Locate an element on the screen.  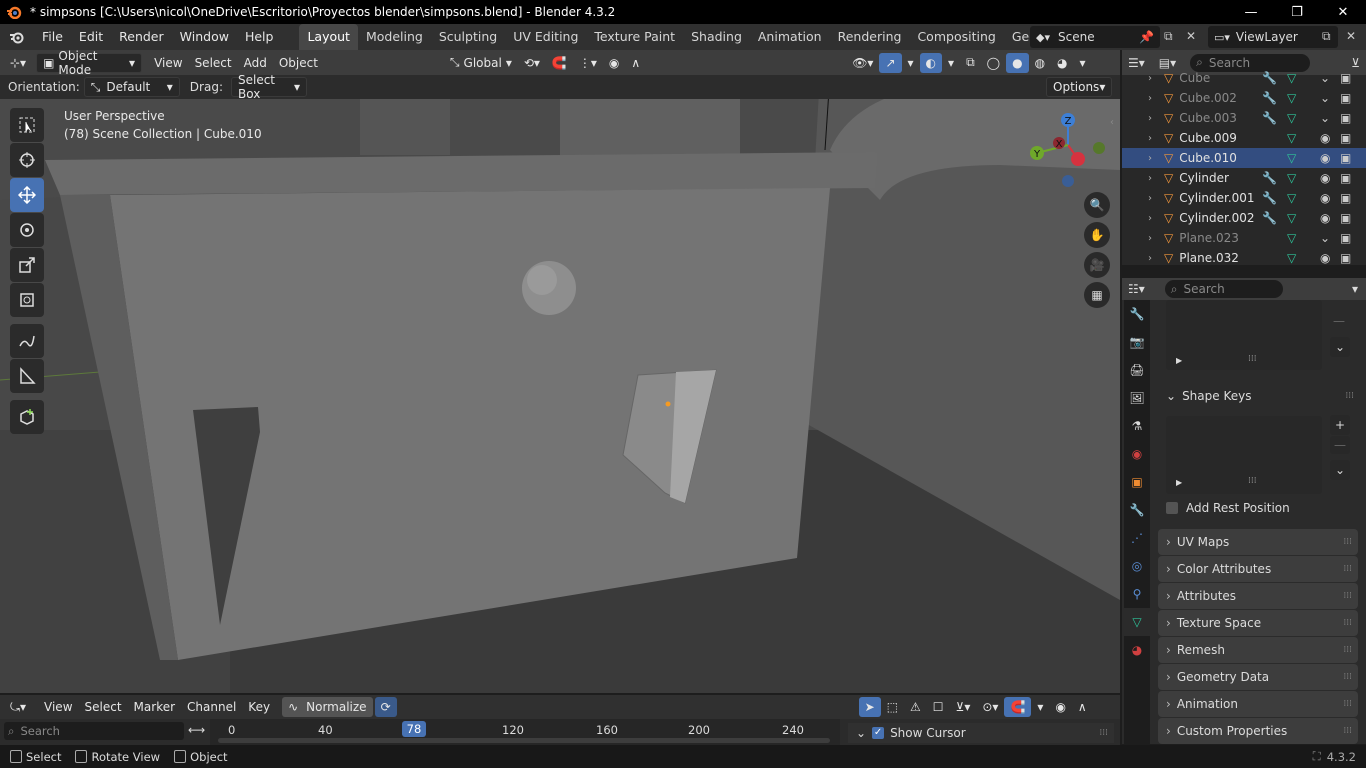
material-tab-icon: ◕ is located at coordinates (1137, 650).